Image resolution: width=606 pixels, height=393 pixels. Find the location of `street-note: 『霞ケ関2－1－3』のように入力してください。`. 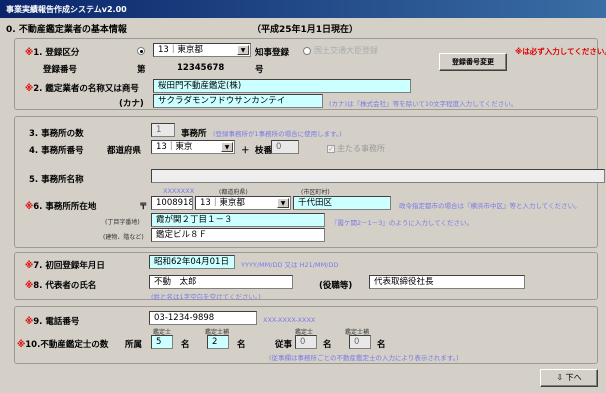

street-note: 『霞ケ関2－1－3』のように入力してください。 is located at coordinates (402, 223).